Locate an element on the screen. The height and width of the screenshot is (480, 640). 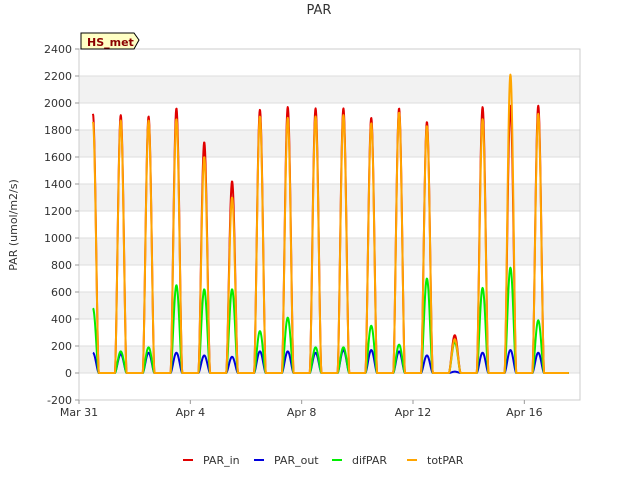
y-tick-label: 1400 is located at coordinates (58, 184).